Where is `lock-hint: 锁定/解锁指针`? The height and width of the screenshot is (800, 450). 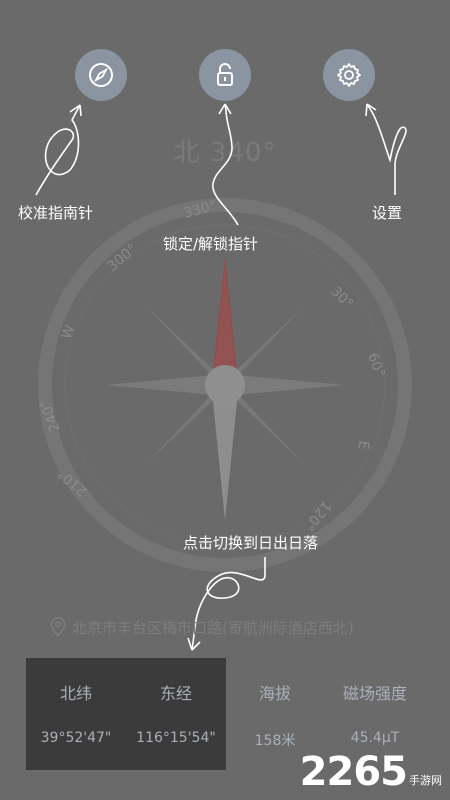
lock-hint: 锁定/解锁指针 is located at coordinates (211, 244).